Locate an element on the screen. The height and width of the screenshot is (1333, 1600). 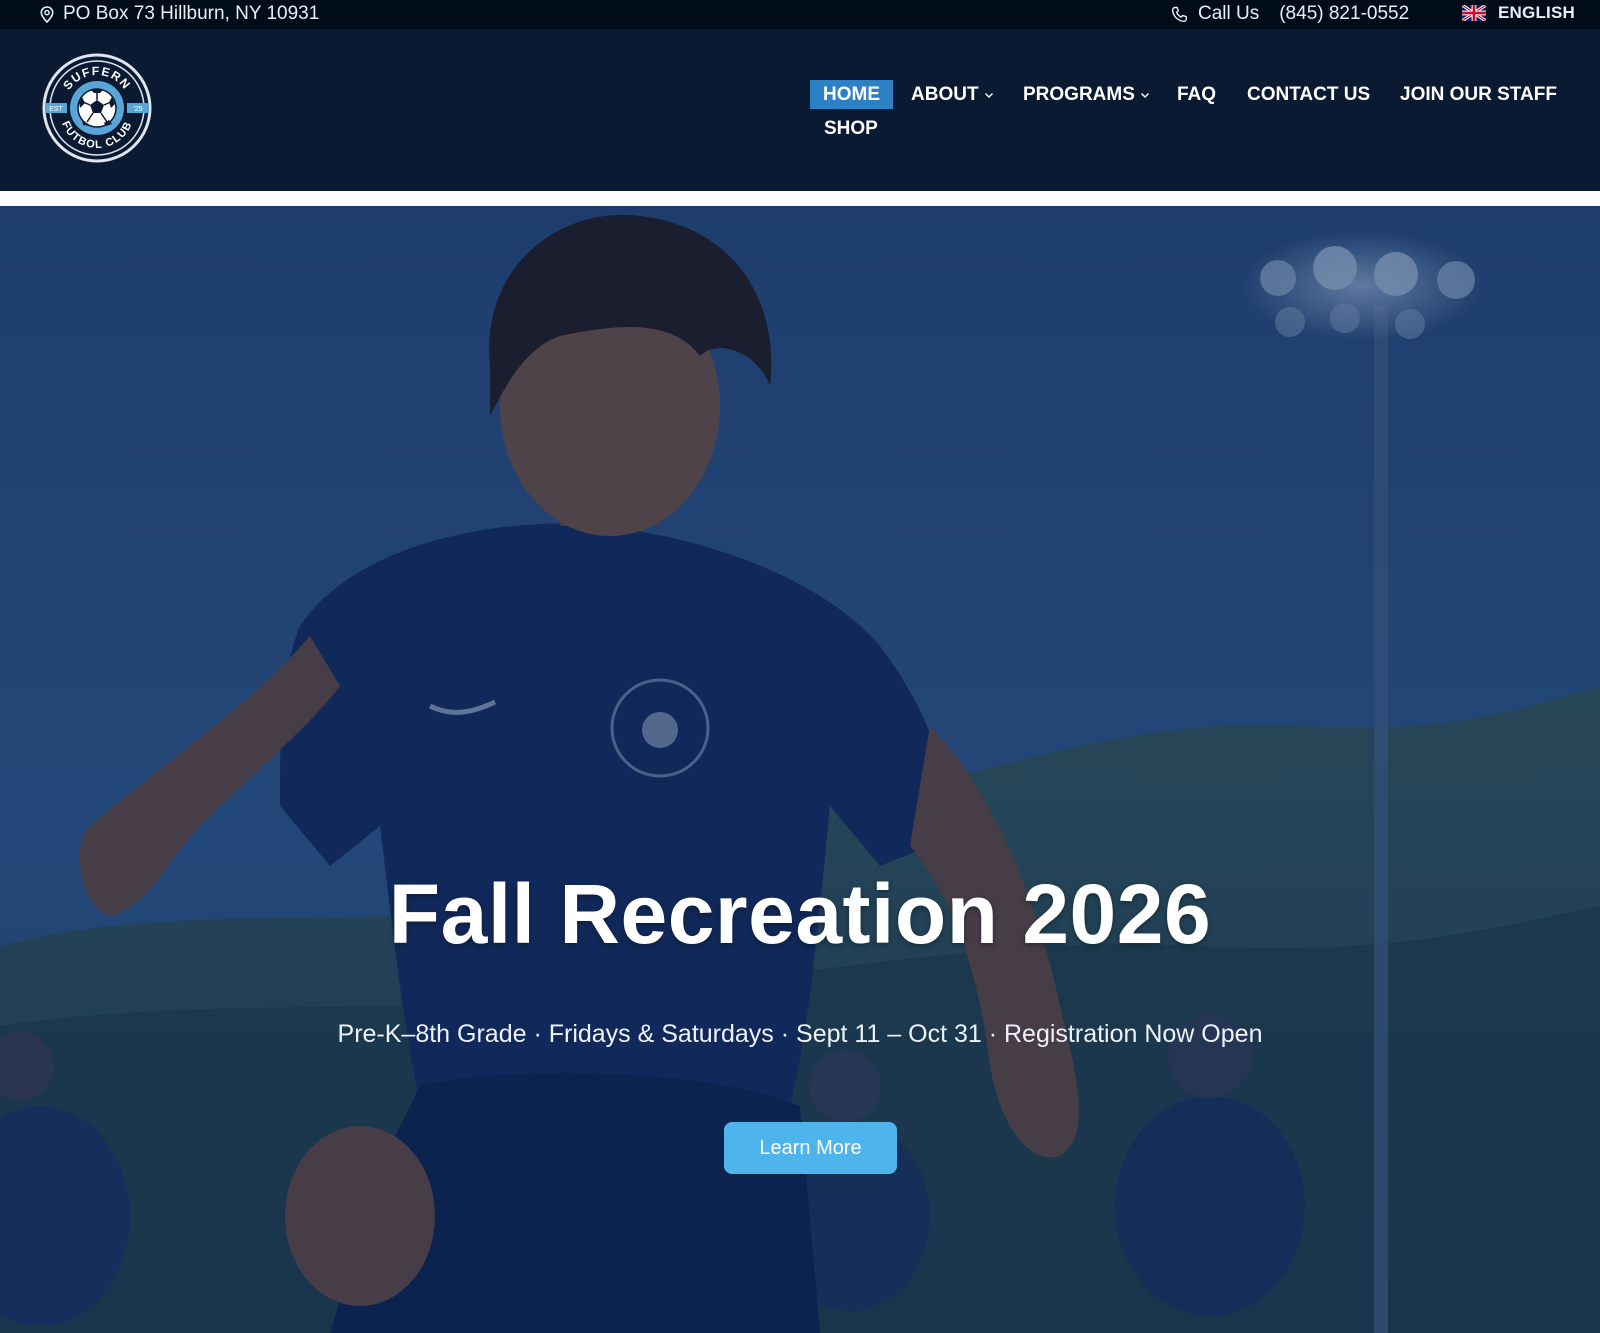
logo-year: '25 is located at coordinates (137, 109).